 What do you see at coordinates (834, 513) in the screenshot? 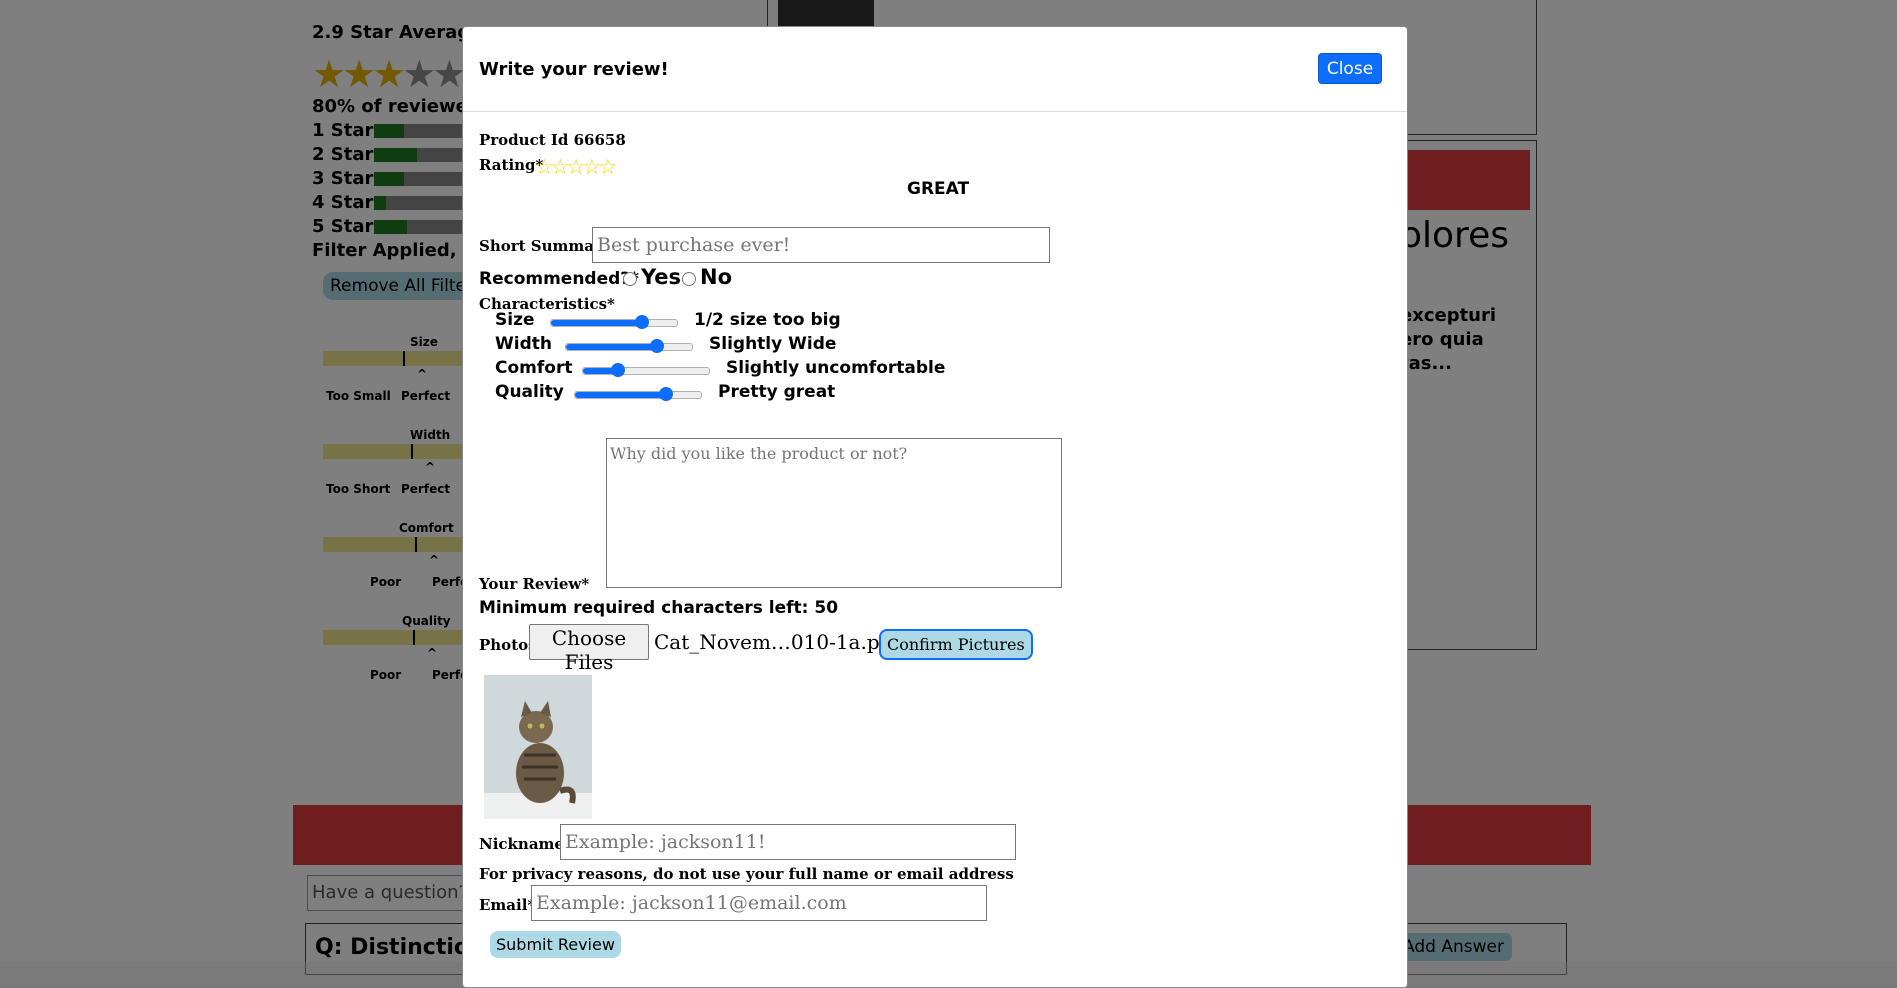
I see `review-textarea: Why did you like the product or not?` at bounding box center [834, 513].